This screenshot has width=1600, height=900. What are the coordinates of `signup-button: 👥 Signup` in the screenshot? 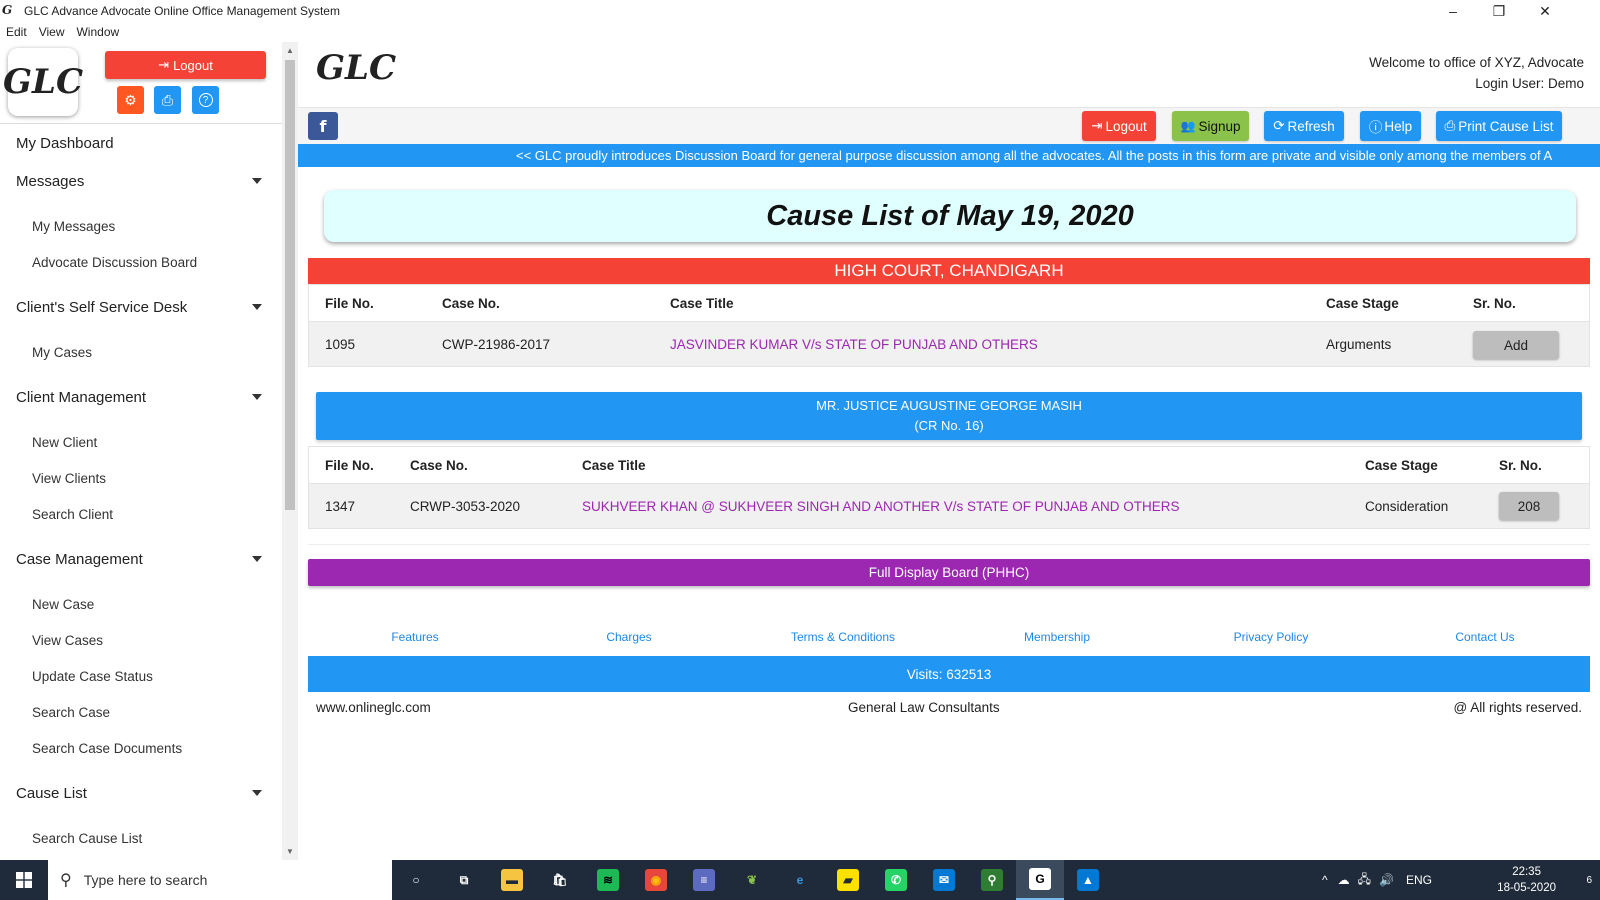 It's located at (1210, 126).